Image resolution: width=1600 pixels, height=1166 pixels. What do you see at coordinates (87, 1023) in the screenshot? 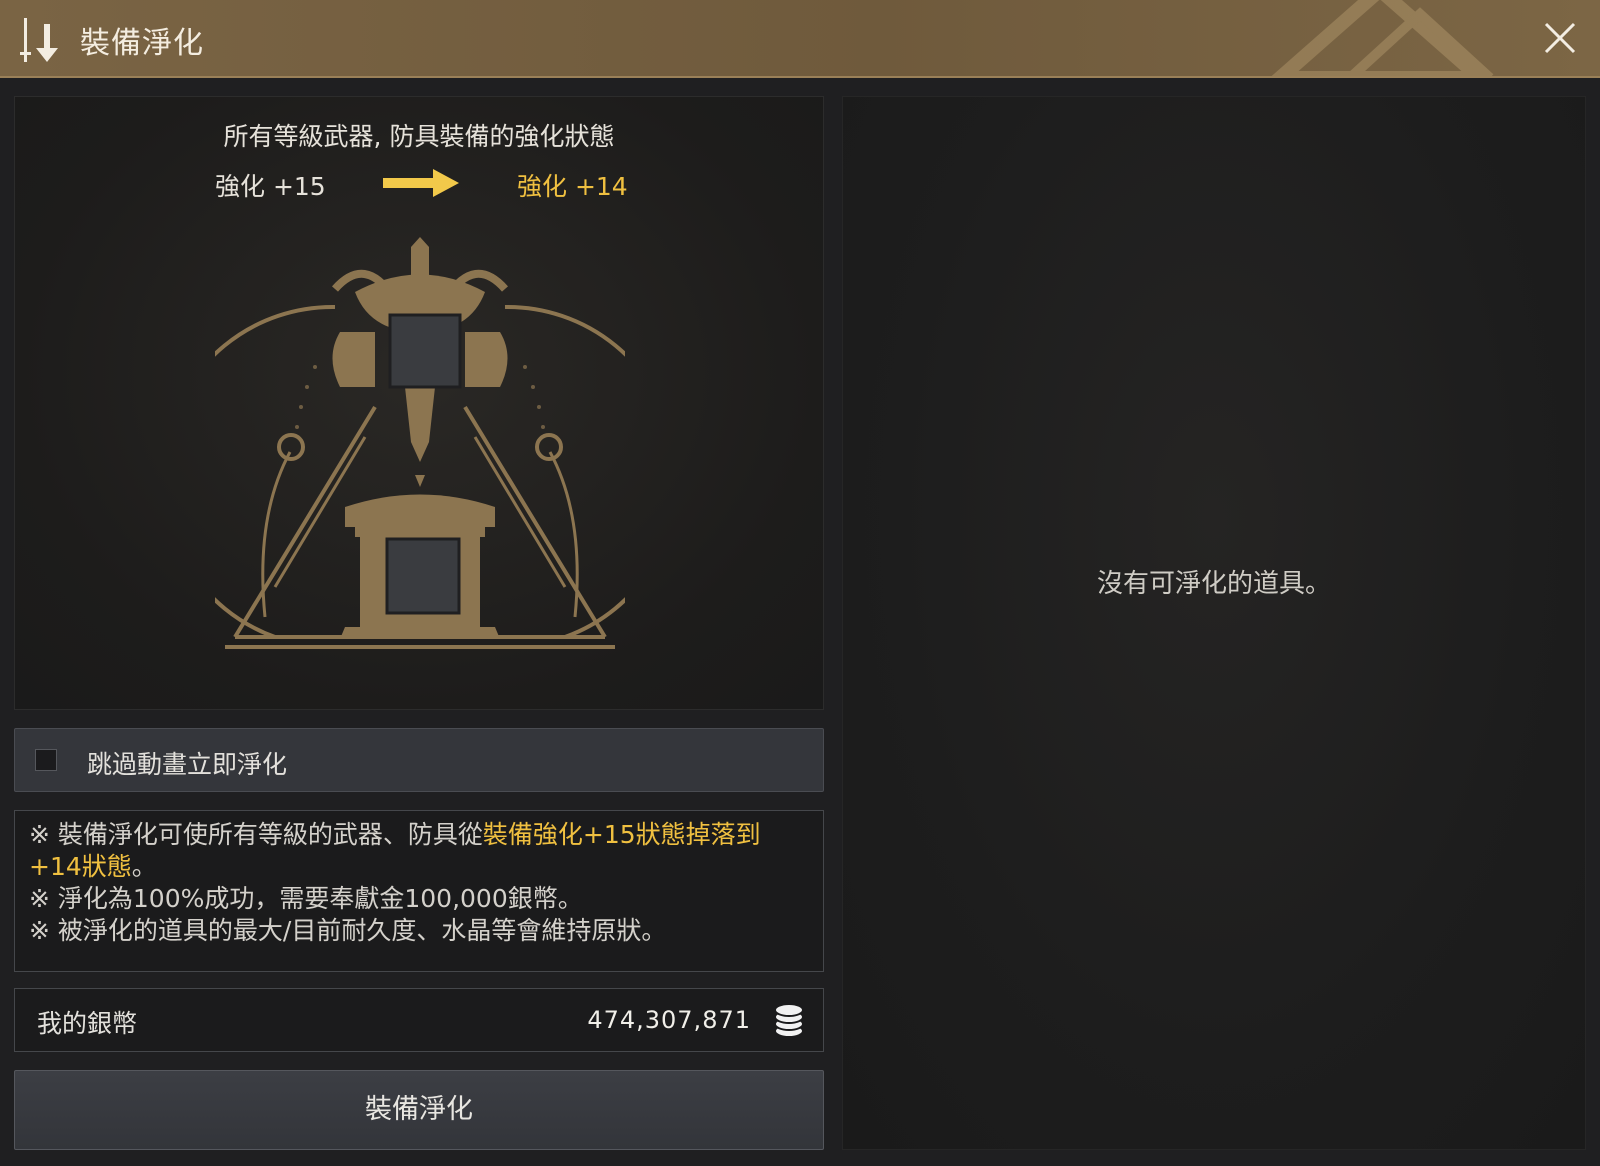
I see `silver-balance-label: 我的銀幣` at bounding box center [87, 1023].